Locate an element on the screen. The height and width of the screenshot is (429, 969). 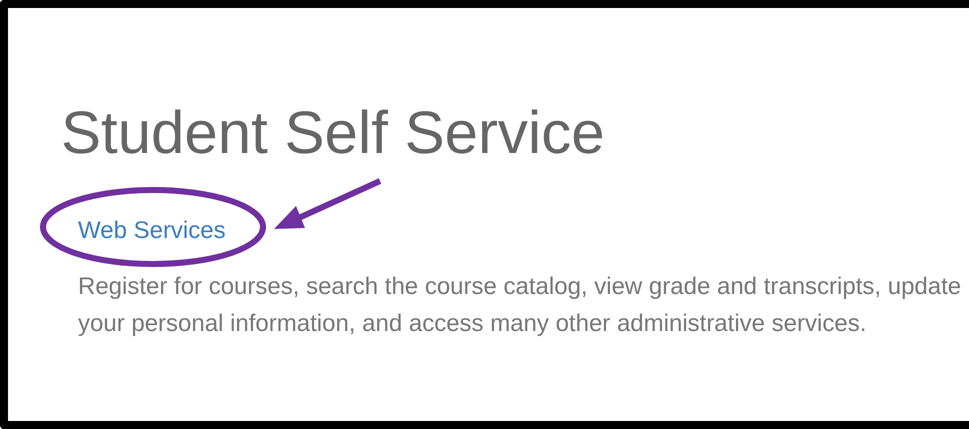
web-services-link: Web Services is located at coordinates (152, 231).